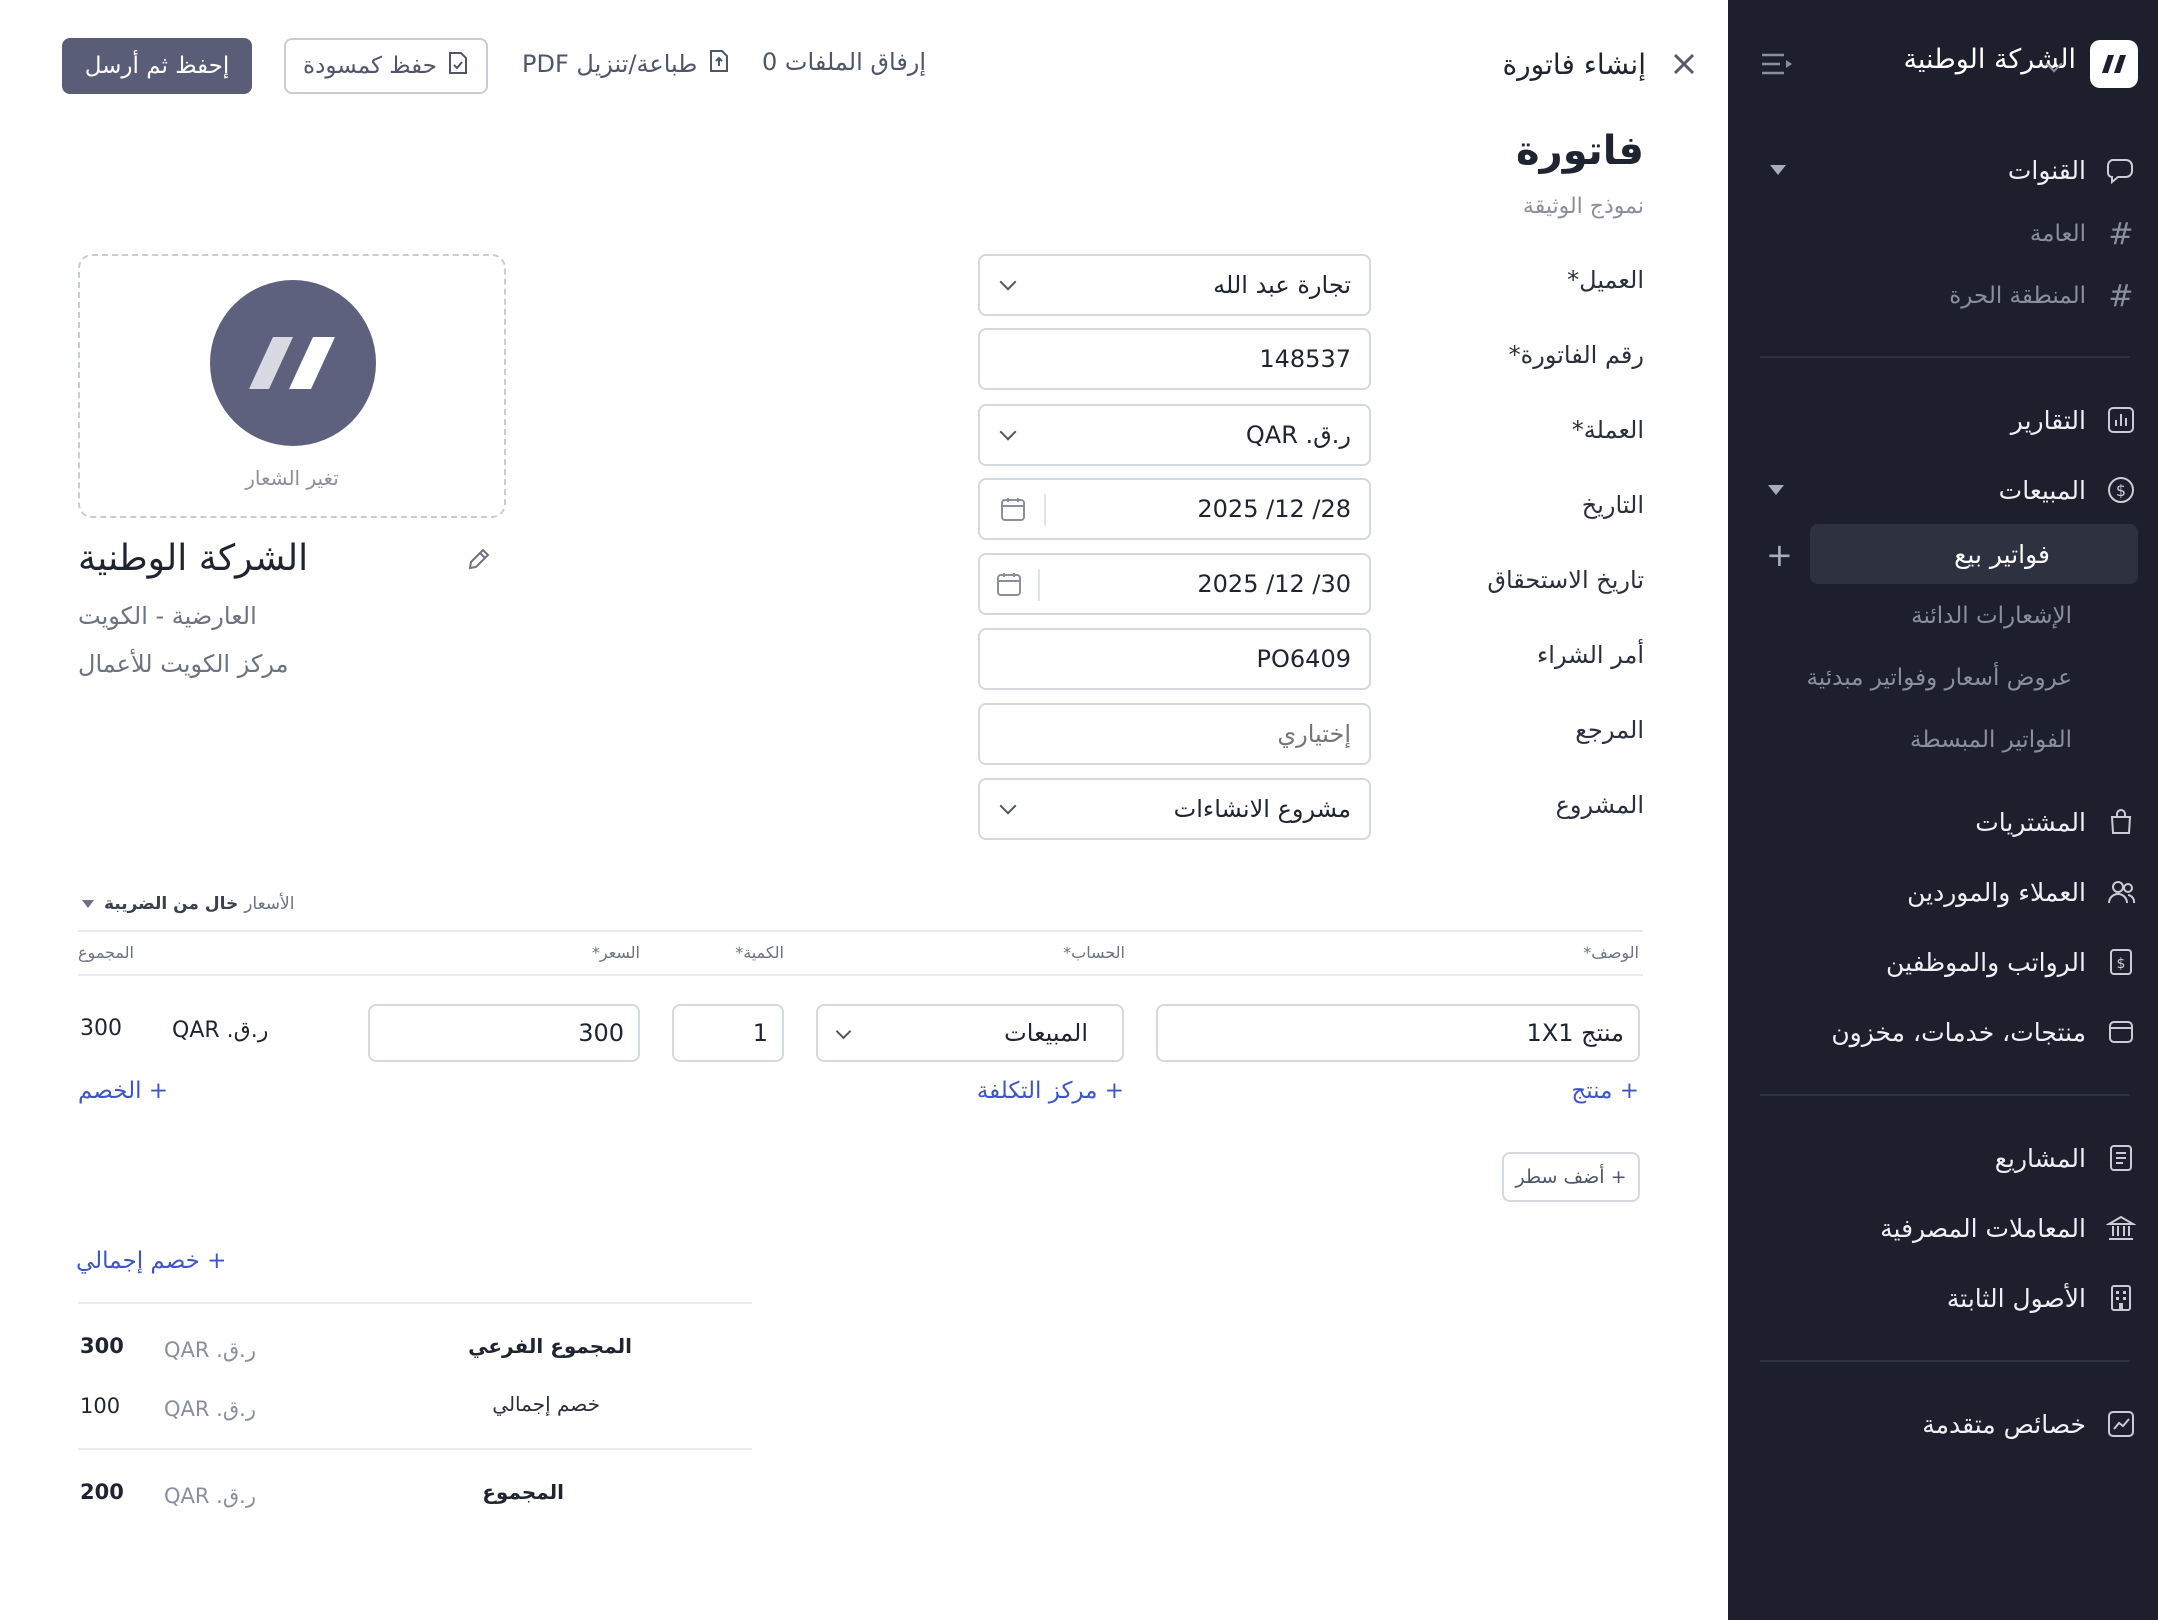 The height and width of the screenshot is (1620, 2158). Describe the element at coordinates (1174, 285) in the screenshot. I see `customer-select: تجارة عبد الله` at that location.